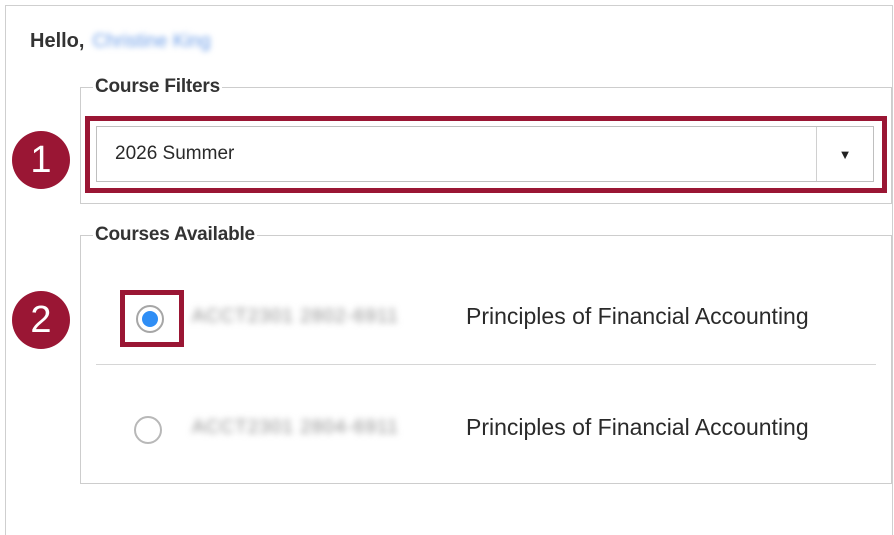 This screenshot has width=894, height=535. What do you see at coordinates (157, 86) in the screenshot?
I see `course-filters-legend: Course Filters` at bounding box center [157, 86].